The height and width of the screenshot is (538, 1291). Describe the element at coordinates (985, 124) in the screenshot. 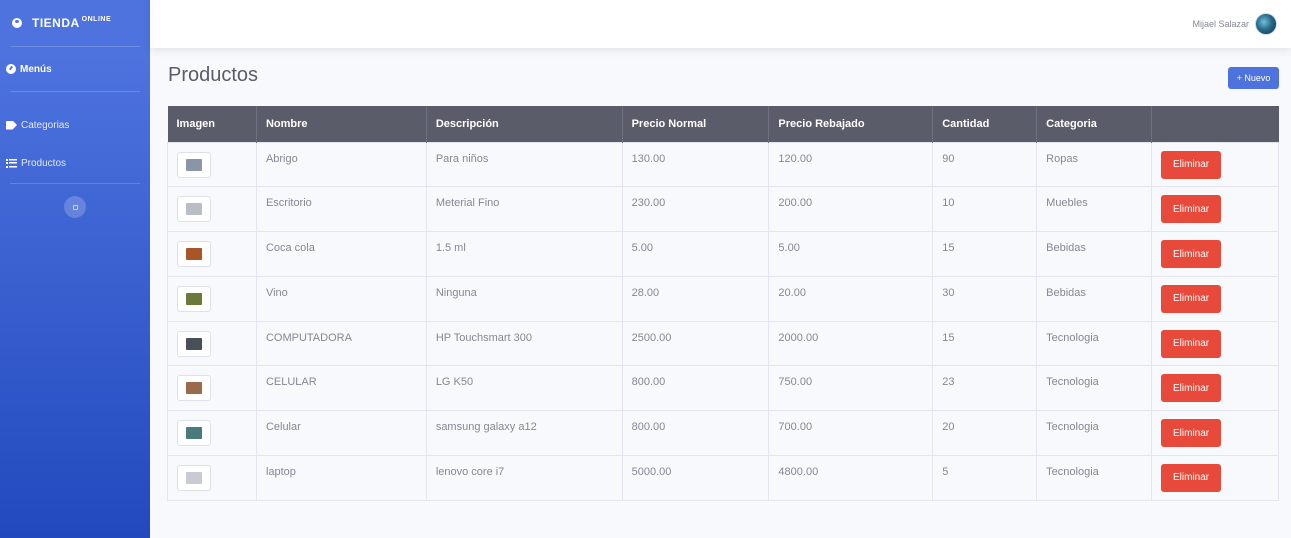

I see `column-header: Cantidad` at that location.